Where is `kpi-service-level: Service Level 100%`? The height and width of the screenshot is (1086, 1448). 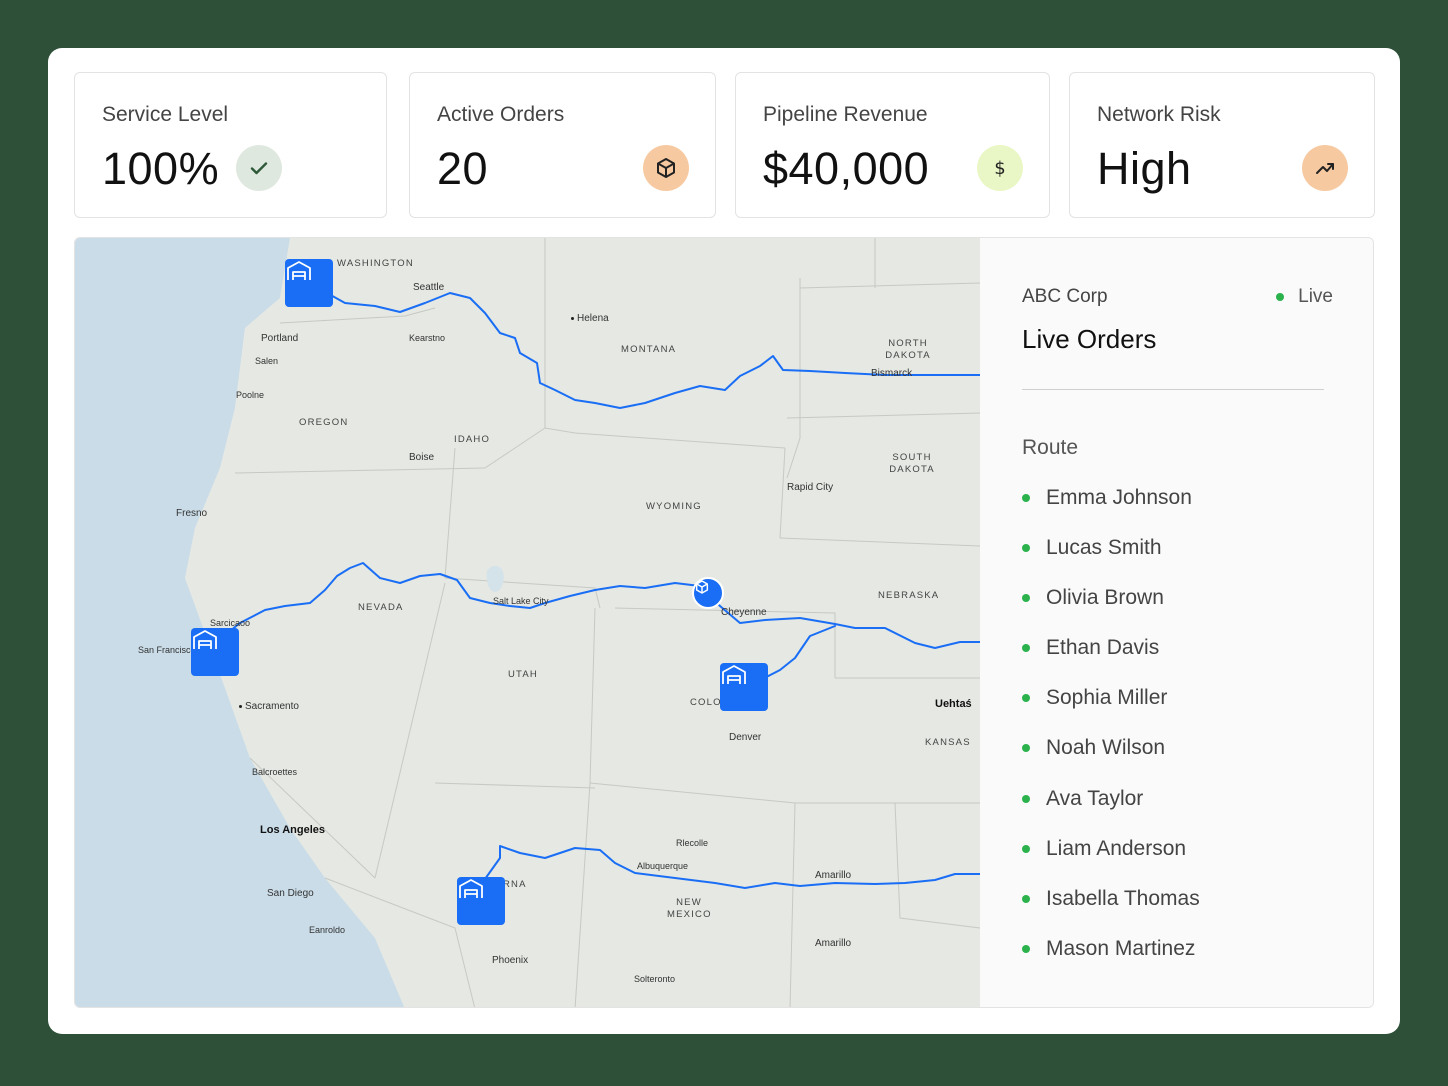
kpi-service-level: Service Level 100% is located at coordinates (230, 145).